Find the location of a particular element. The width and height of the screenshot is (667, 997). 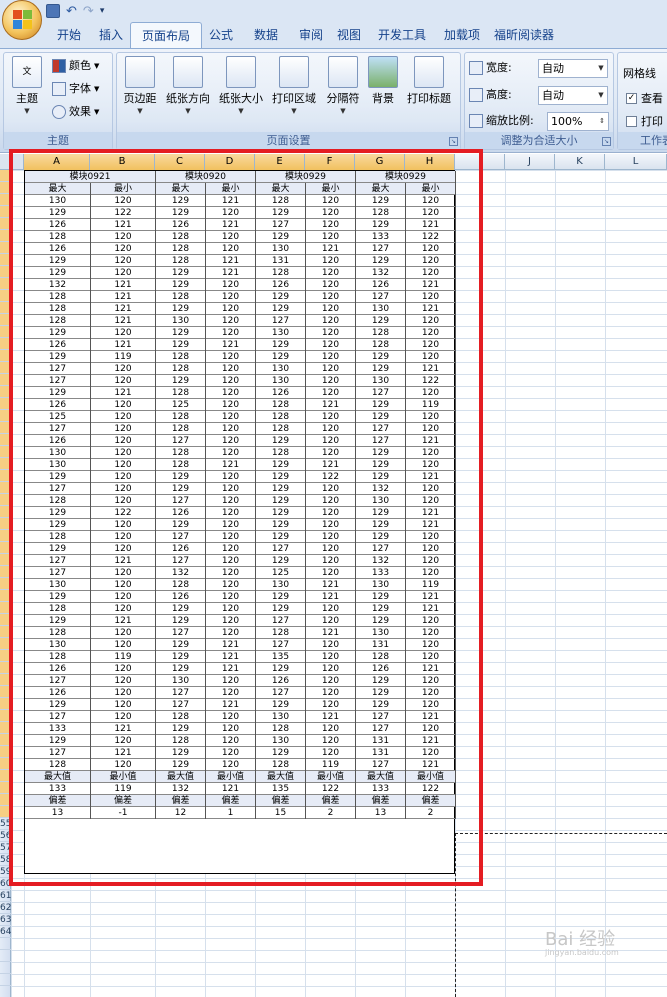

tab-1: 插入 is located at coordinates (111, 35).